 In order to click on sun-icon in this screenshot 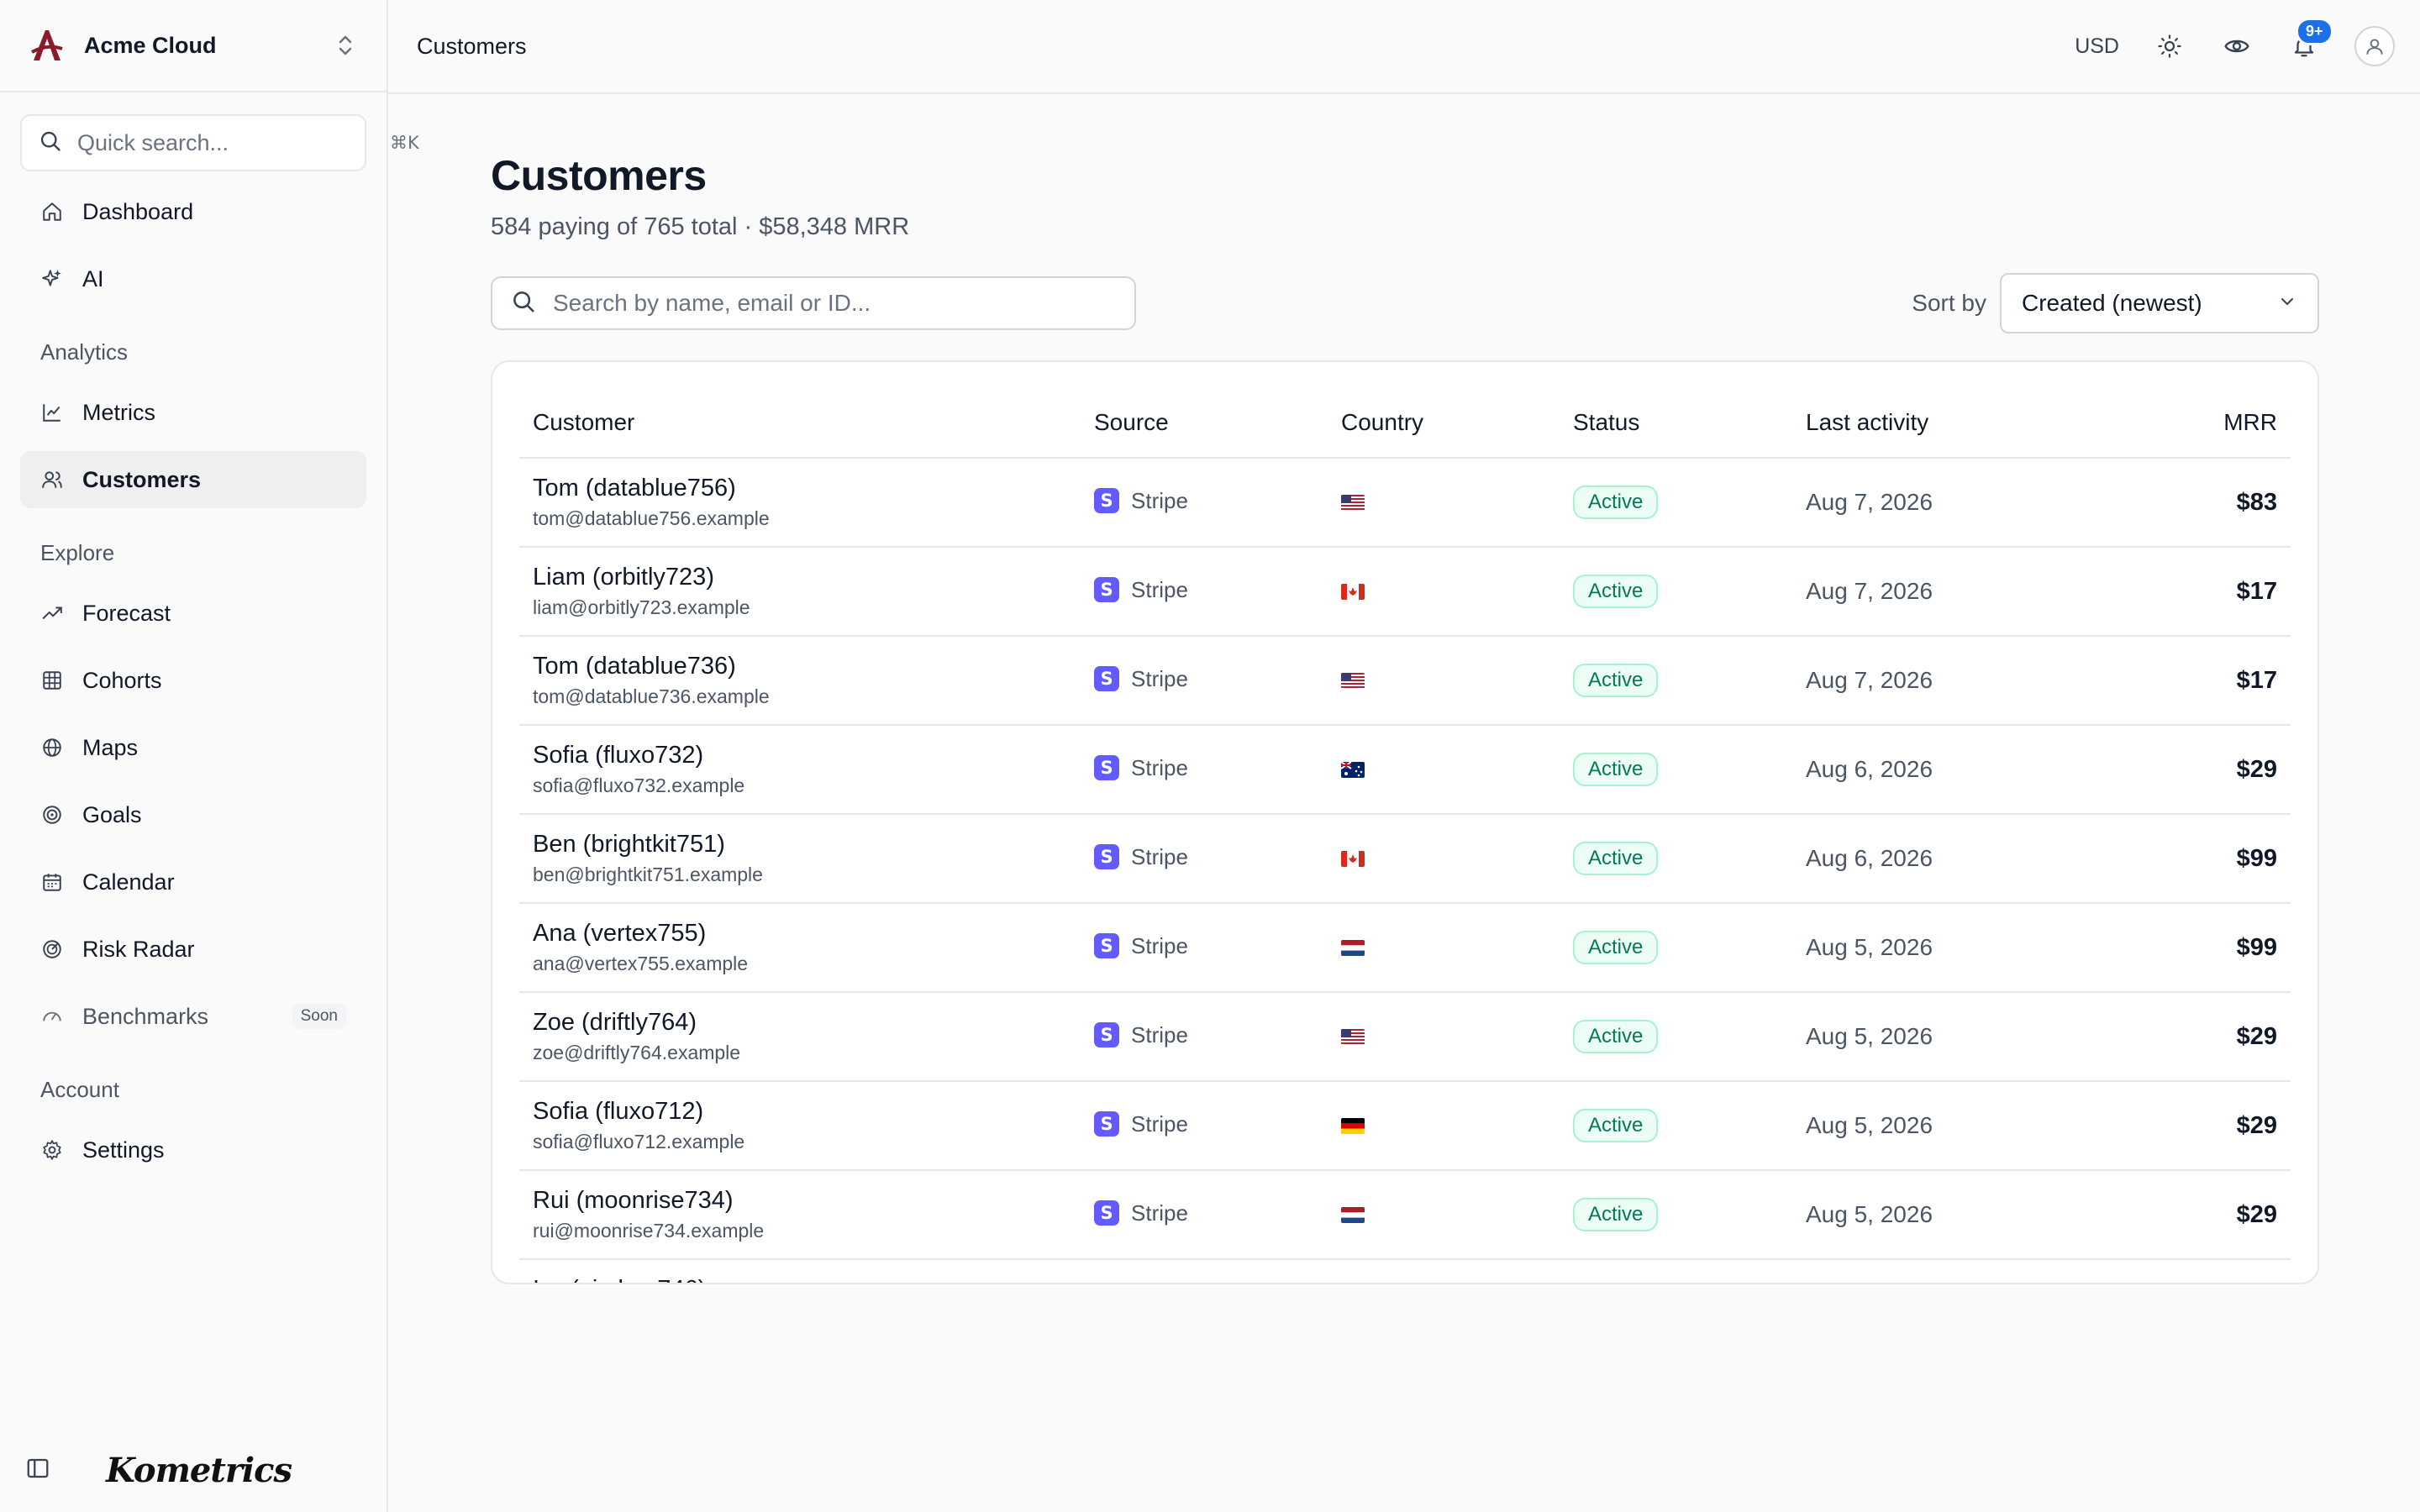, I will do `click(2169, 46)`.